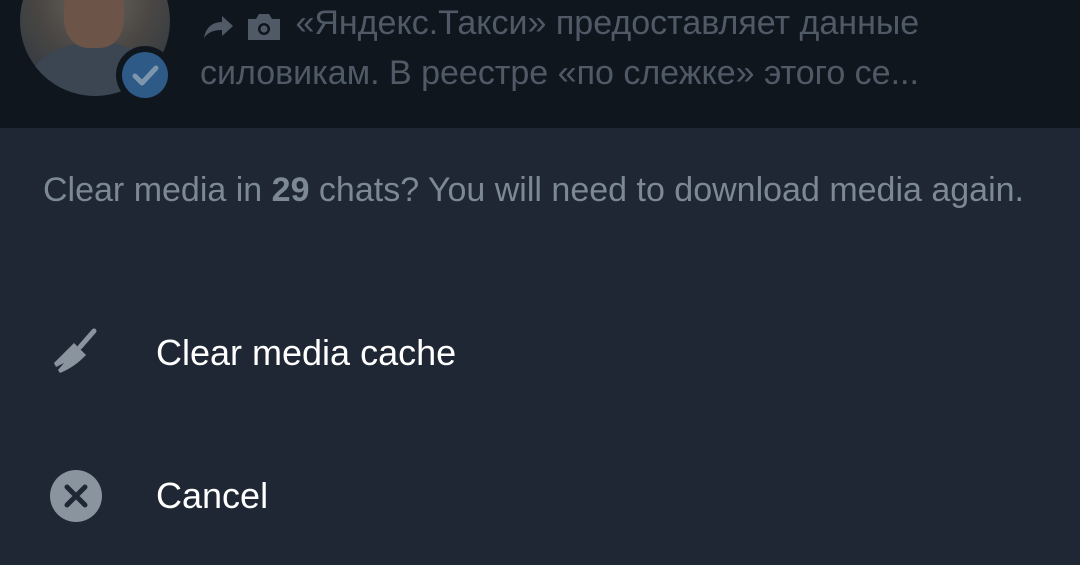 Image resolution: width=1080 pixels, height=565 pixels. I want to click on cancel-label: Cancel, so click(212, 495).